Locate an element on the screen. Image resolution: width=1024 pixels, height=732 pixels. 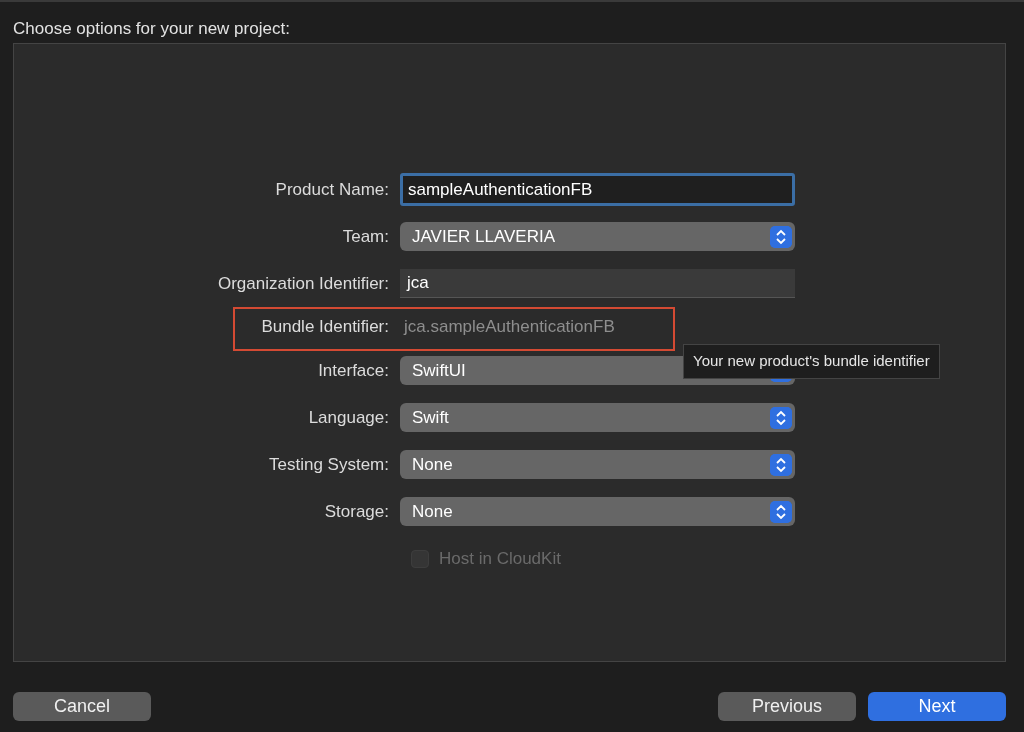
dialog-button: Previous is located at coordinates (787, 706).